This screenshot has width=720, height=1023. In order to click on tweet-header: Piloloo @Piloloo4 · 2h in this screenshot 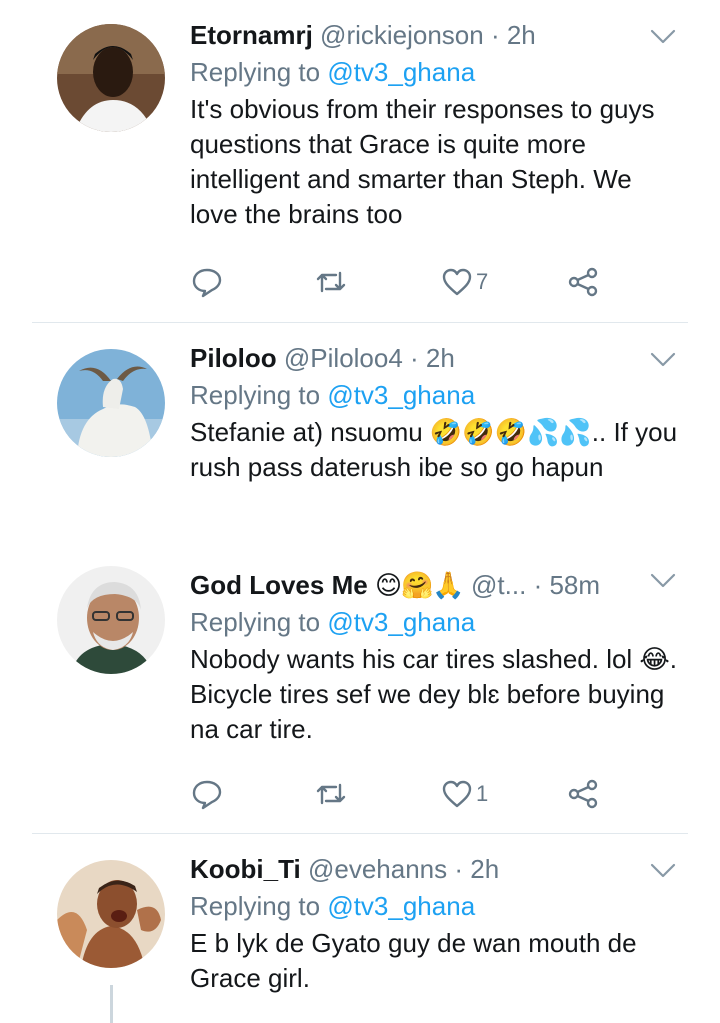, I will do `click(435, 358)`.